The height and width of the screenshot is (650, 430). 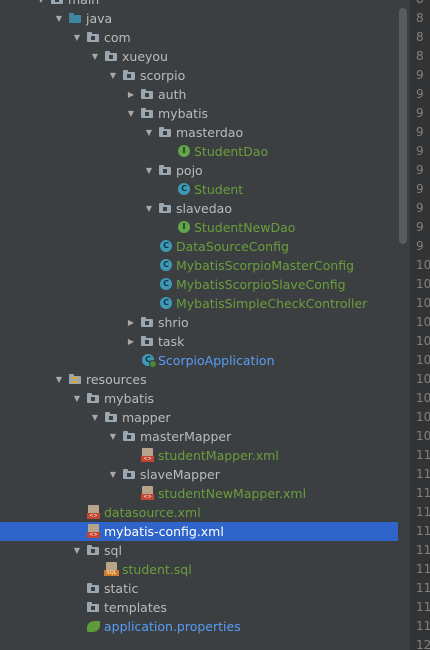 I want to click on tree-item: ▼ pojo, so click(x=199, y=170).